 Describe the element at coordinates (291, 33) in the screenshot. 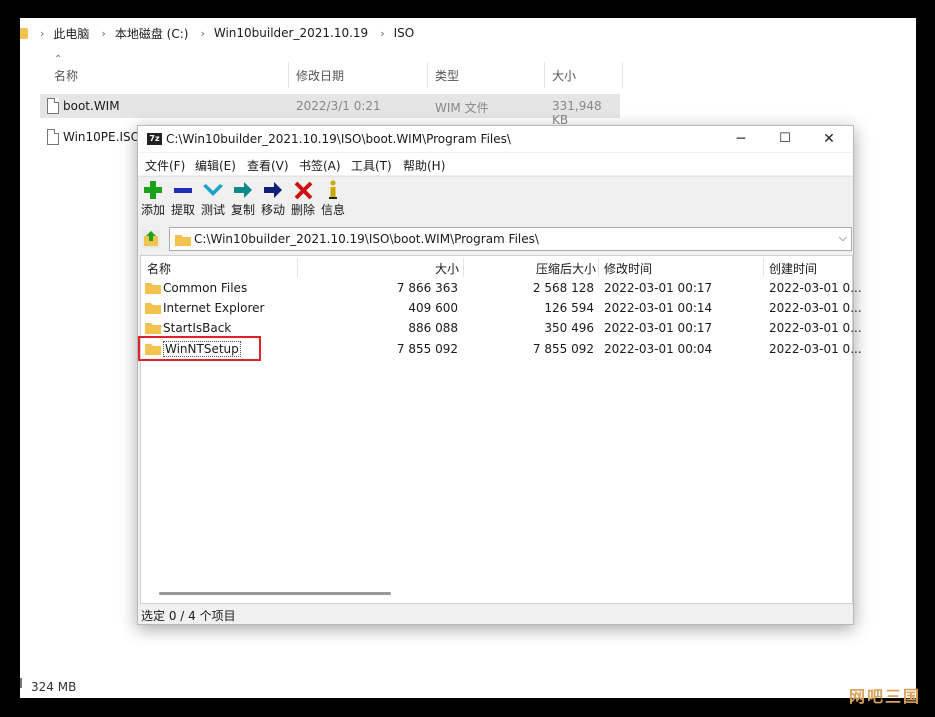

I see `breadcrumb-win10builder: Win10builder_2021.10.19` at that location.